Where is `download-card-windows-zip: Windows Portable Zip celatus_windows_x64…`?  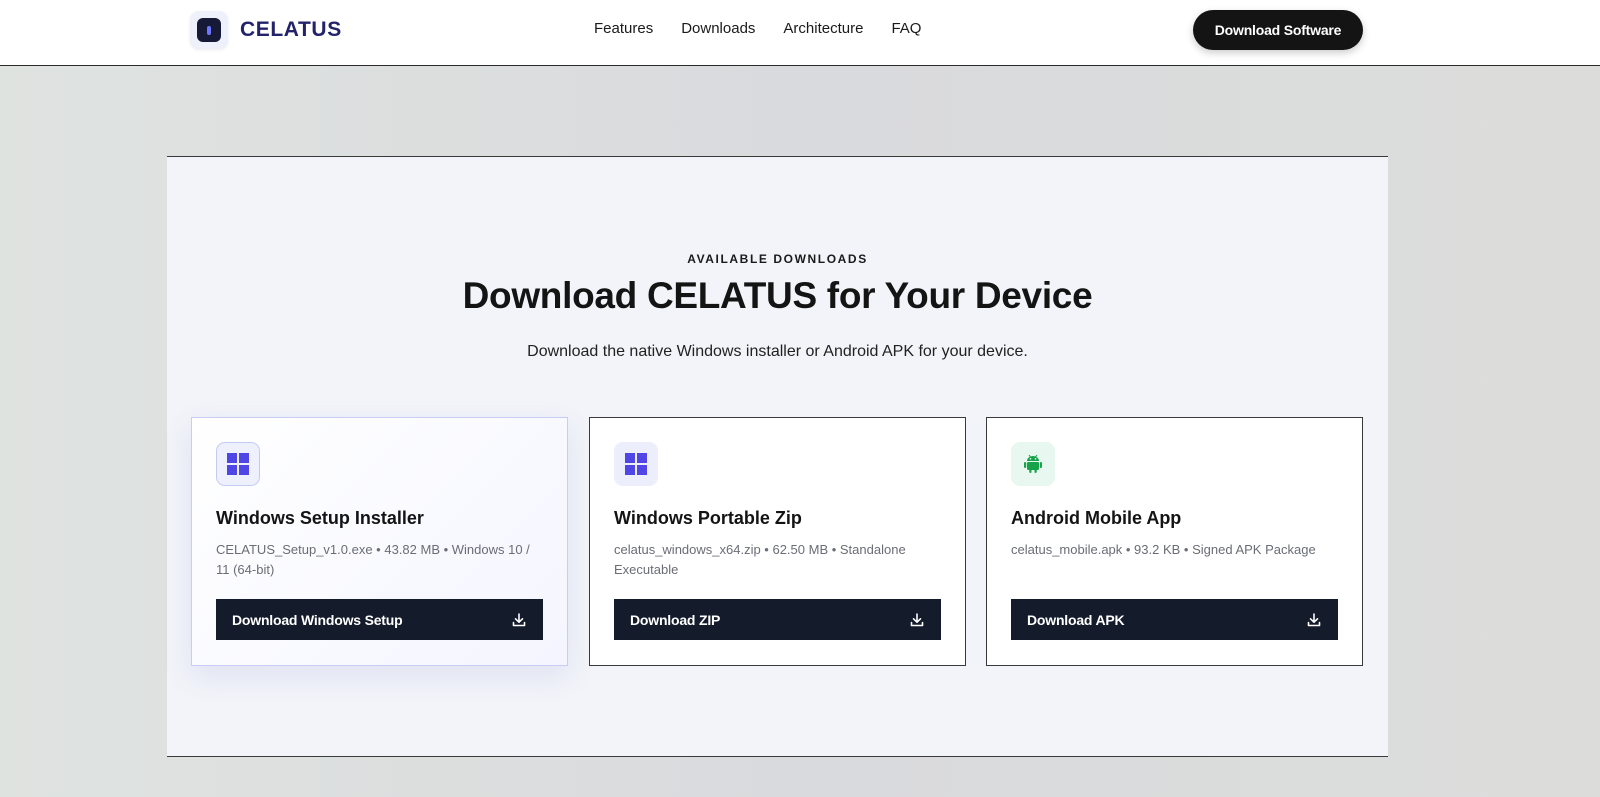 download-card-windows-zip: Windows Portable Zip celatus_windows_x64… is located at coordinates (777, 541).